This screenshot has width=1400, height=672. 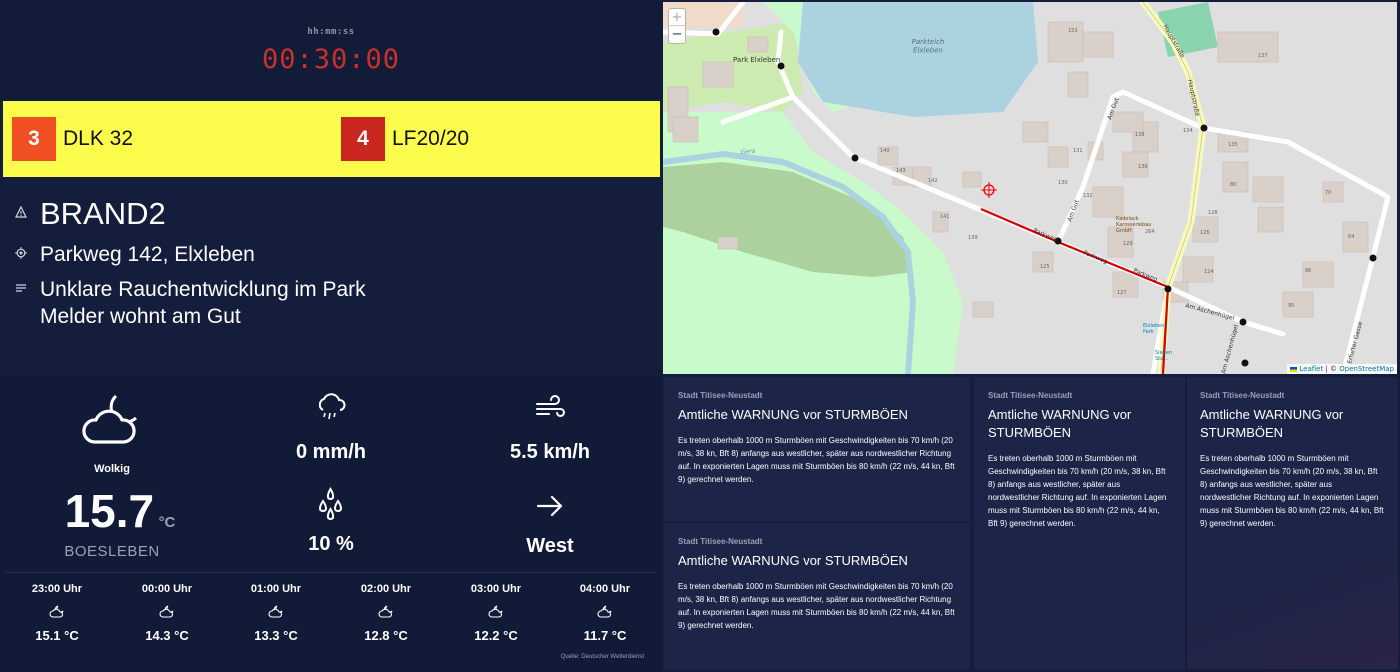 I want to click on forecast-item: 02:00 Uhr 12.8 °C, so click(x=386, y=613).